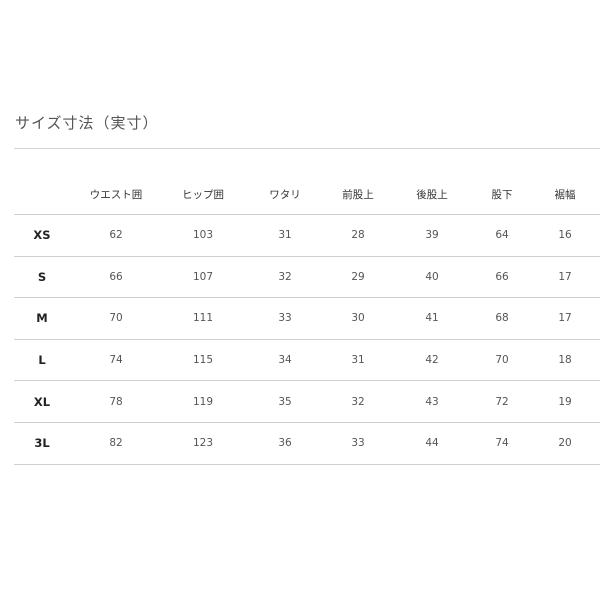 The height and width of the screenshot is (600, 600). I want to click on header-size, so click(42, 194).